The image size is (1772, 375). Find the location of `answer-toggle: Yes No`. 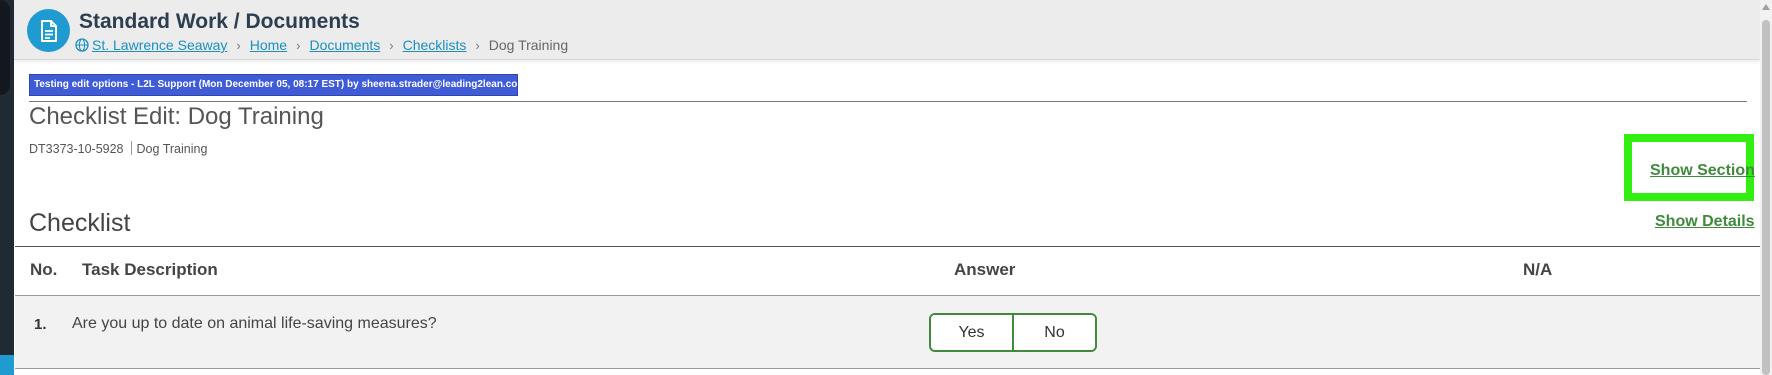

answer-toggle: Yes No is located at coordinates (1013, 332).